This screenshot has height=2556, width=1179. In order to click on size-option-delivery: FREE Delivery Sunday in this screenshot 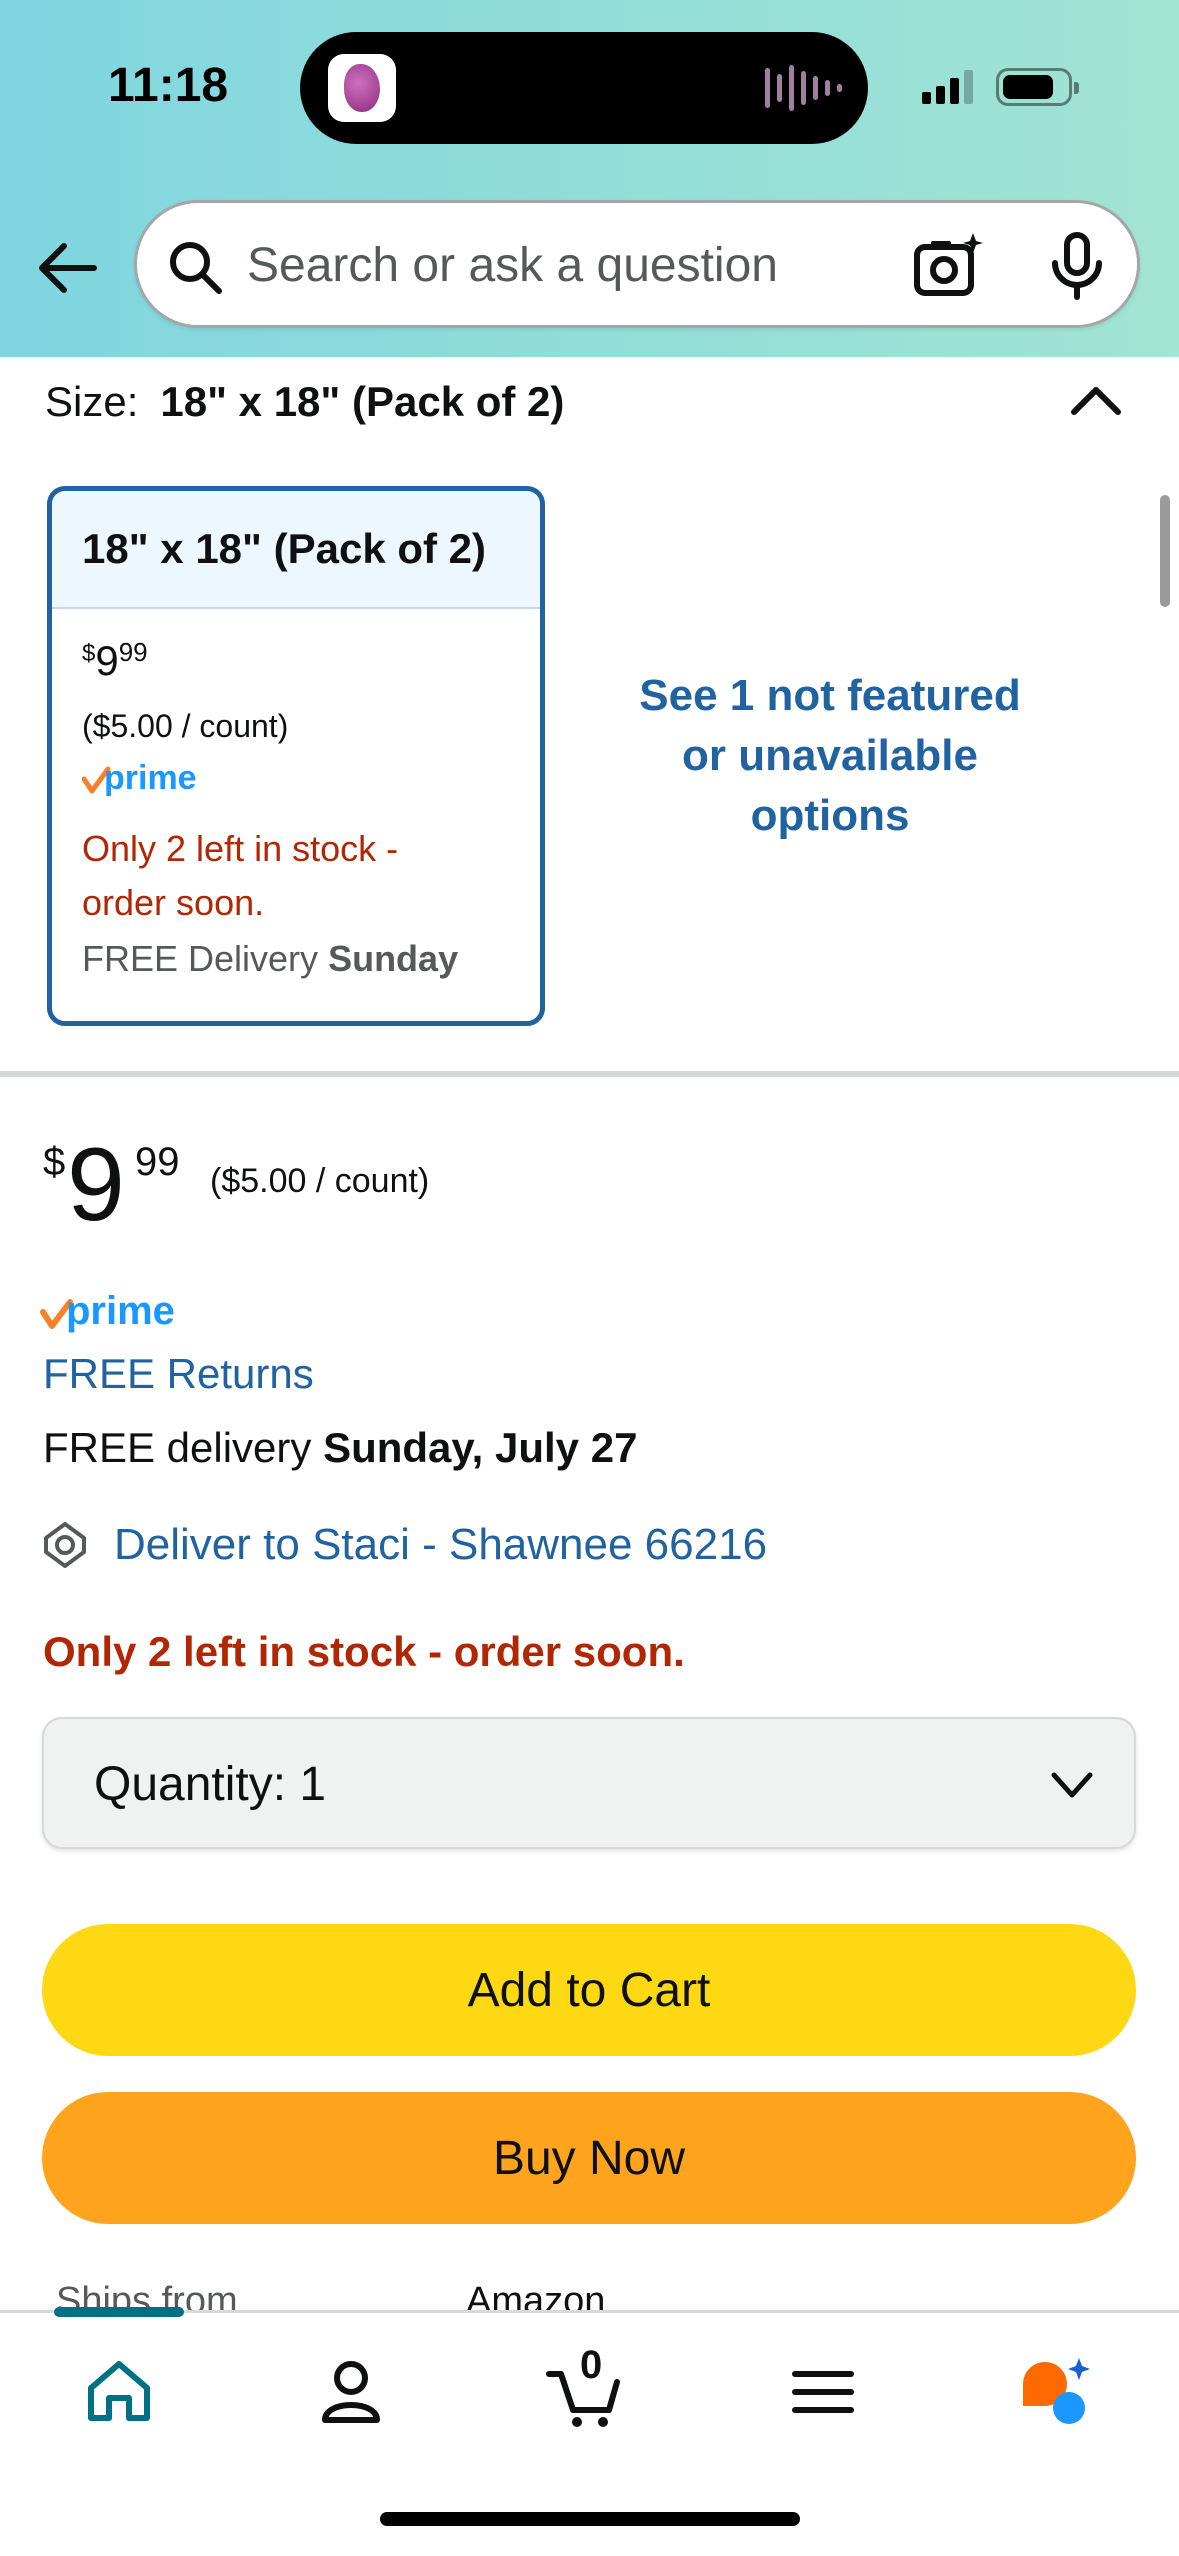, I will do `click(270, 958)`.